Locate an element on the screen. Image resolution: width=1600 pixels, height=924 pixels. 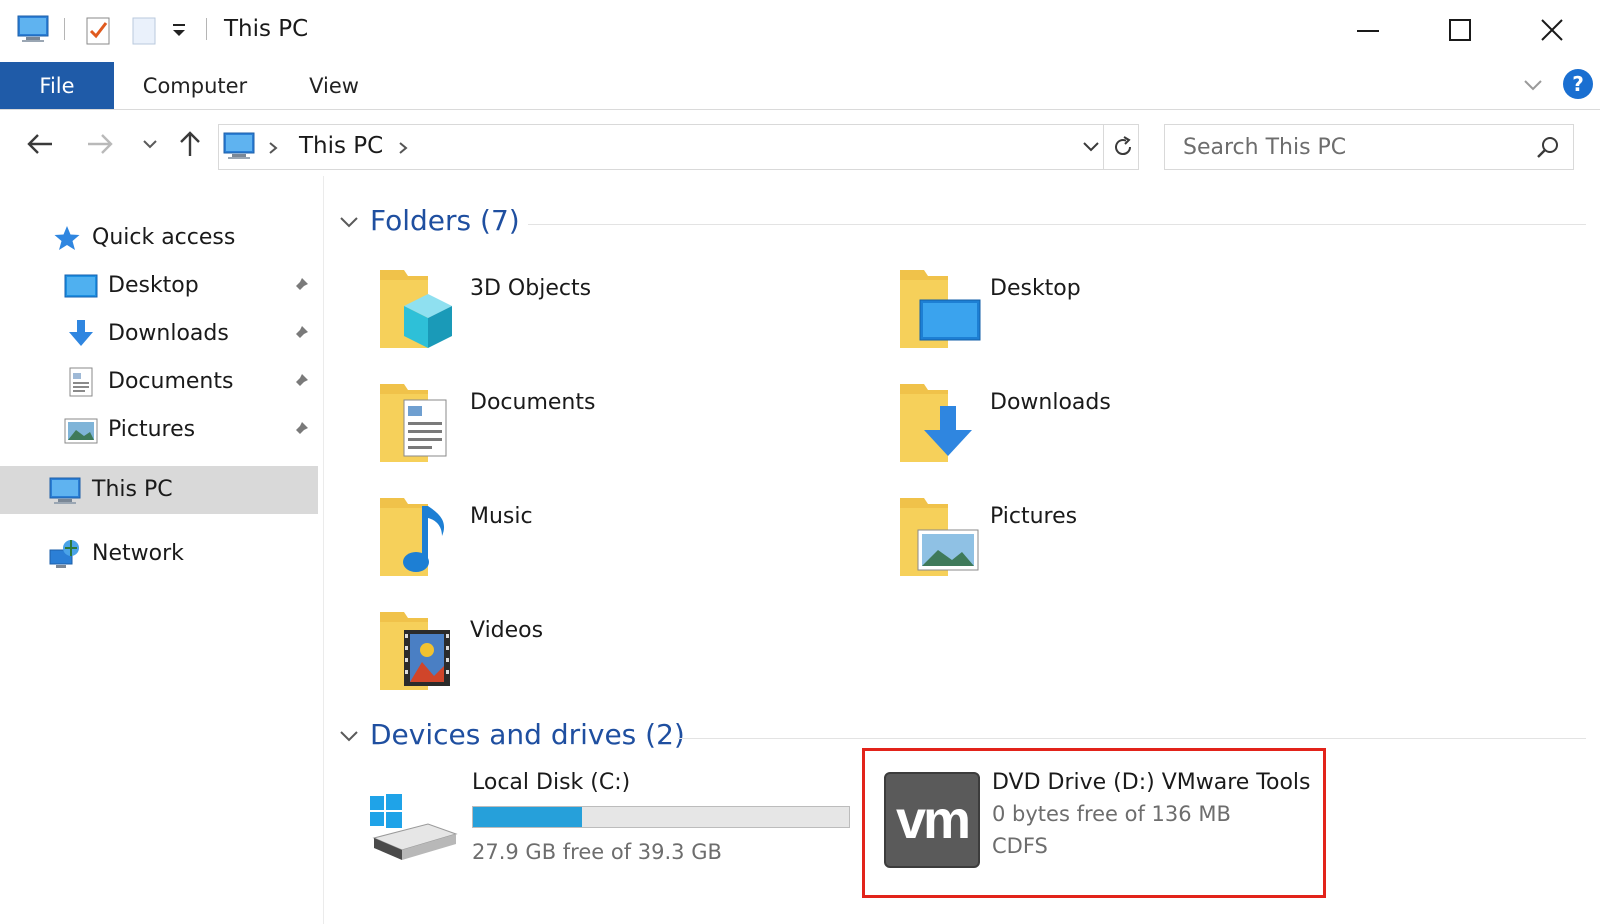
maximize-button is located at coordinates (1460, 30).